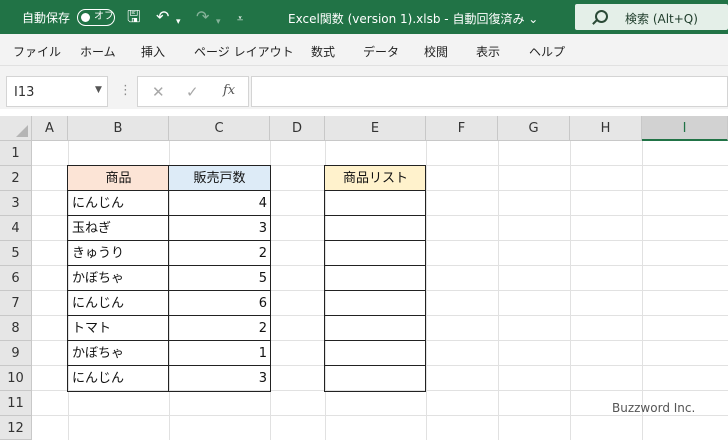 The image size is (728, 440). What do you see at coordinates (104, 16) in the screenshot?
I see `autosave-state: オフ` at bounding box center [104, 16].